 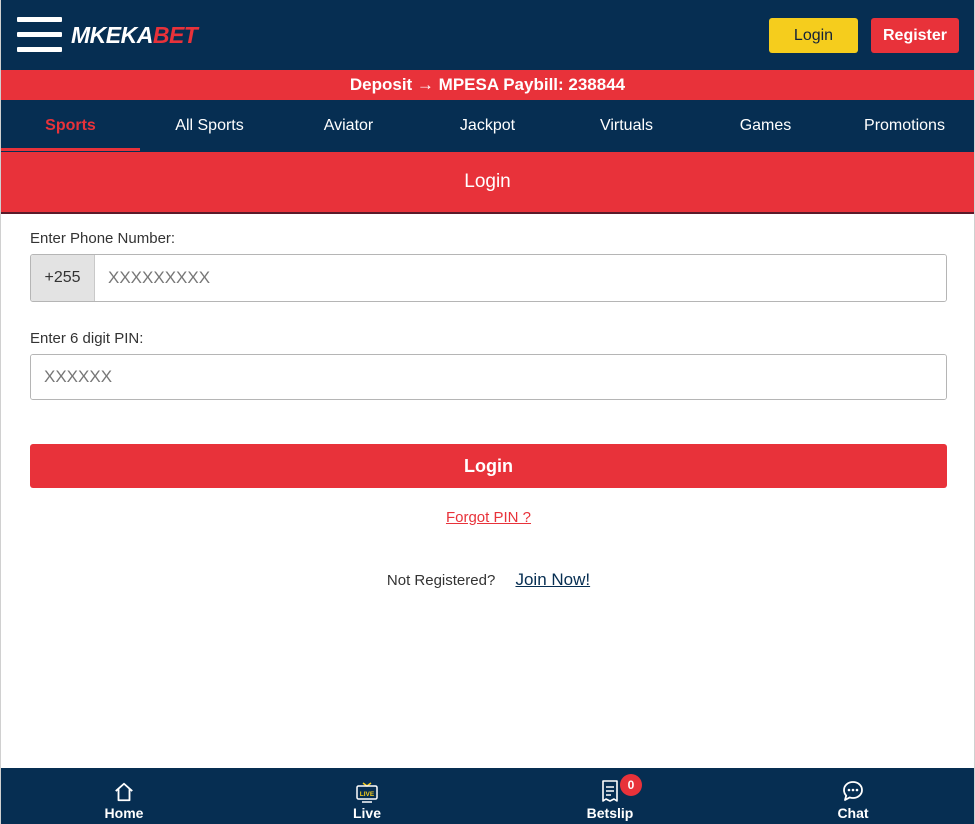 I want to click on header-login-button: Login, so click(x=813, y=35).